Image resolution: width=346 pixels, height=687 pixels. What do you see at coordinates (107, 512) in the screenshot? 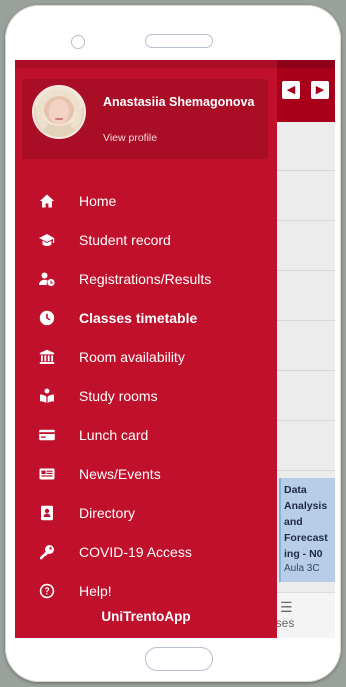
I see `menu-item-label: Directory` at bounding box center [107, 512].